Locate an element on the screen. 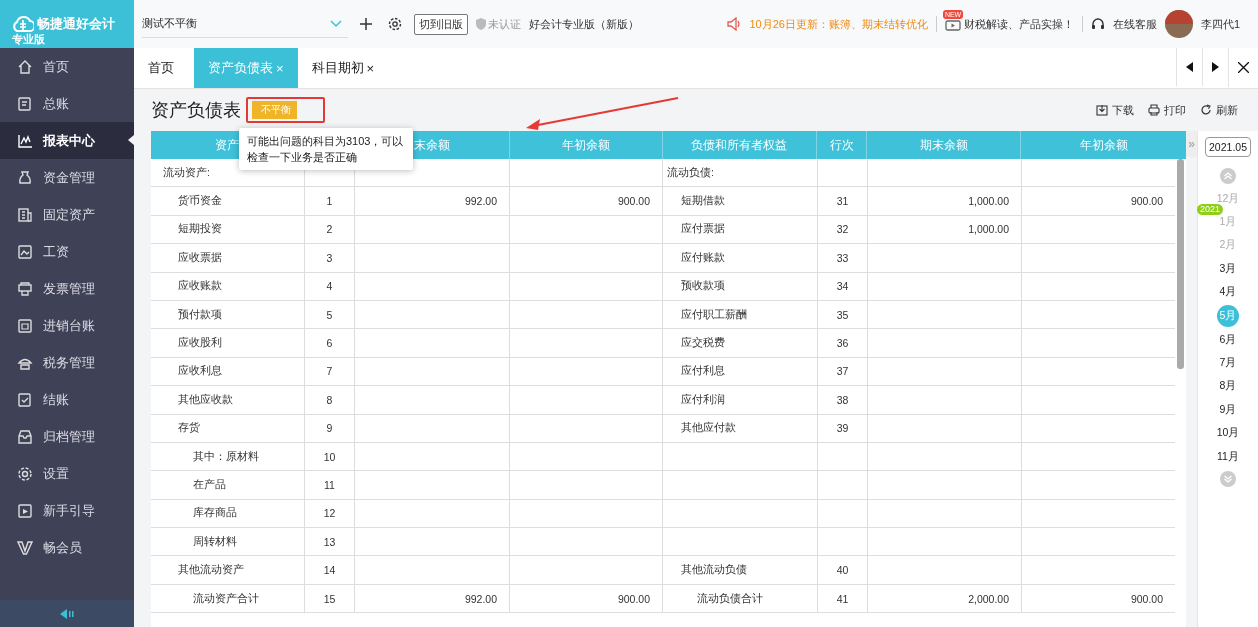 Image resolution: width=1258 pixels, height=627 pixels. video-link: 财税解读、产品实操！ is located at coordinates (1018, 24).